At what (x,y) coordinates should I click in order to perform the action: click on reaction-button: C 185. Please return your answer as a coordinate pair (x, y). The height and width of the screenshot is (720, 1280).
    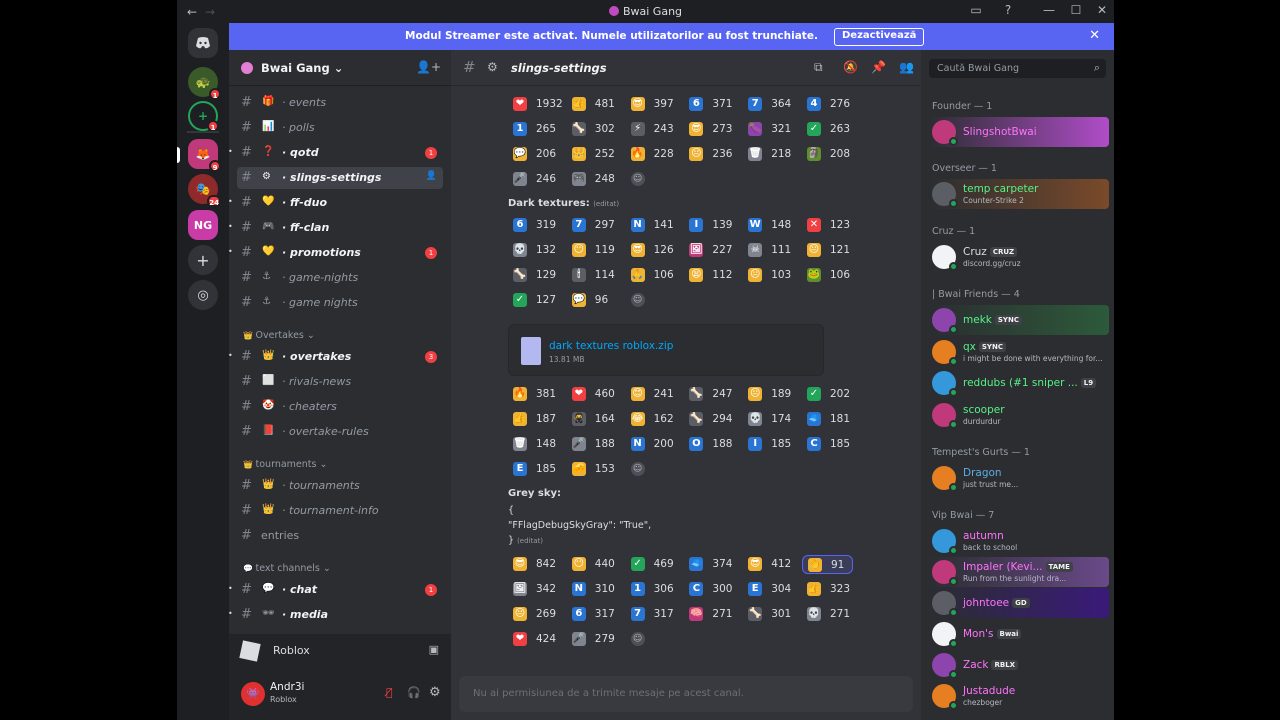
    Looking at the image, I should click on (827, 444).